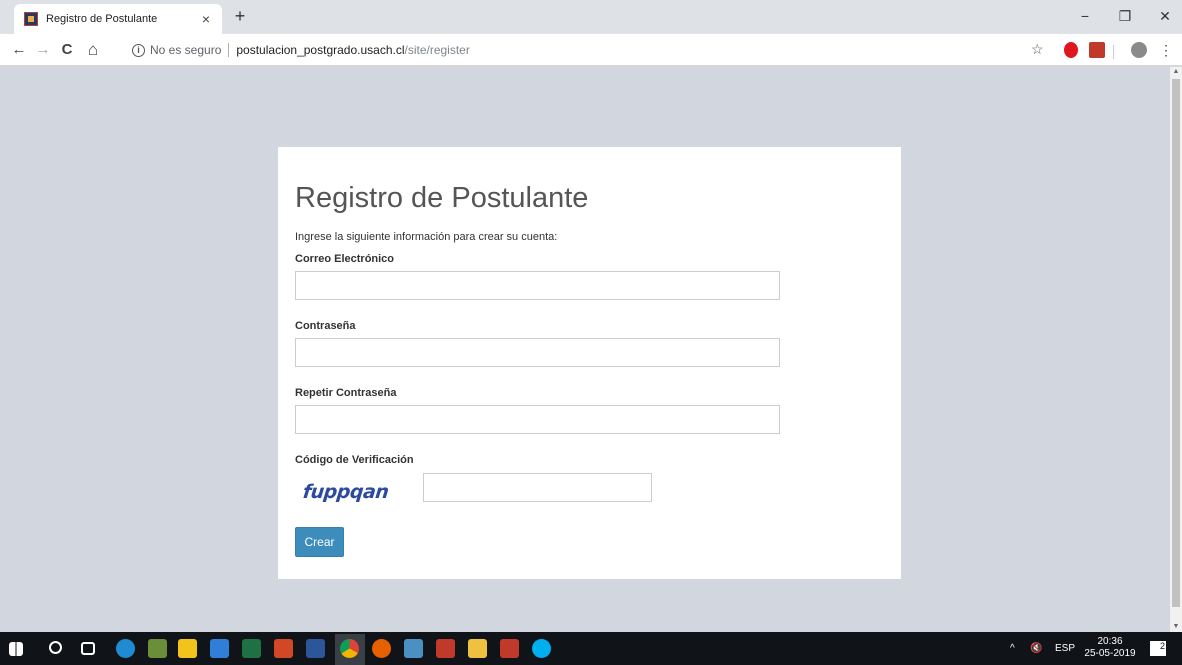  I want to click on password-field, so click(537, 352).